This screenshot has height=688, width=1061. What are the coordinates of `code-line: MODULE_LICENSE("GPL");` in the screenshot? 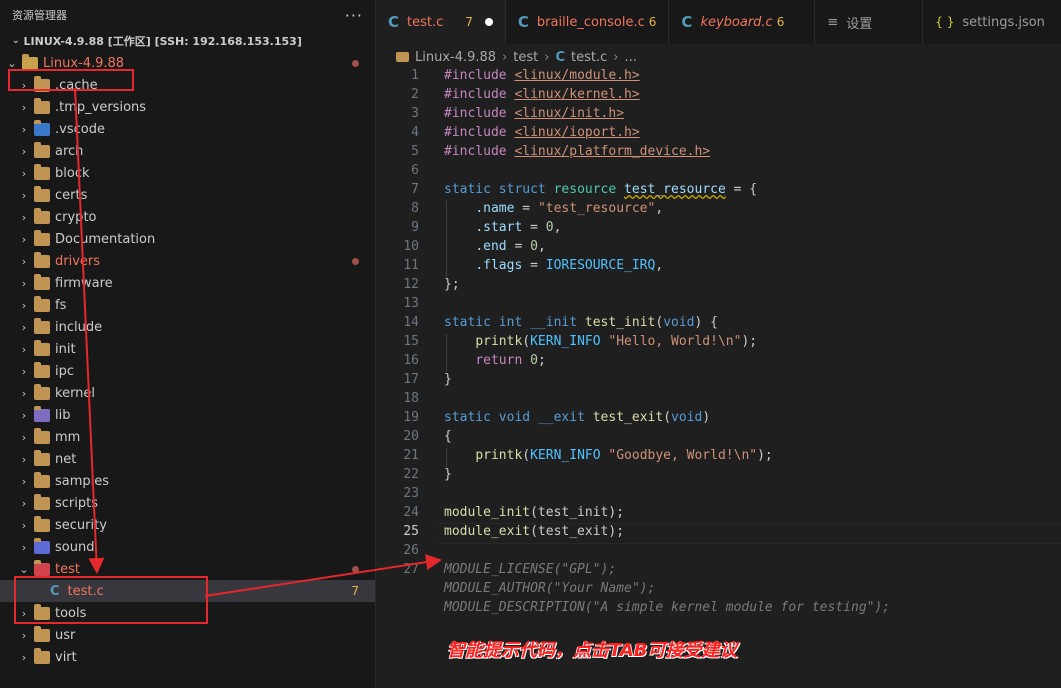 It's located at (530, 569).